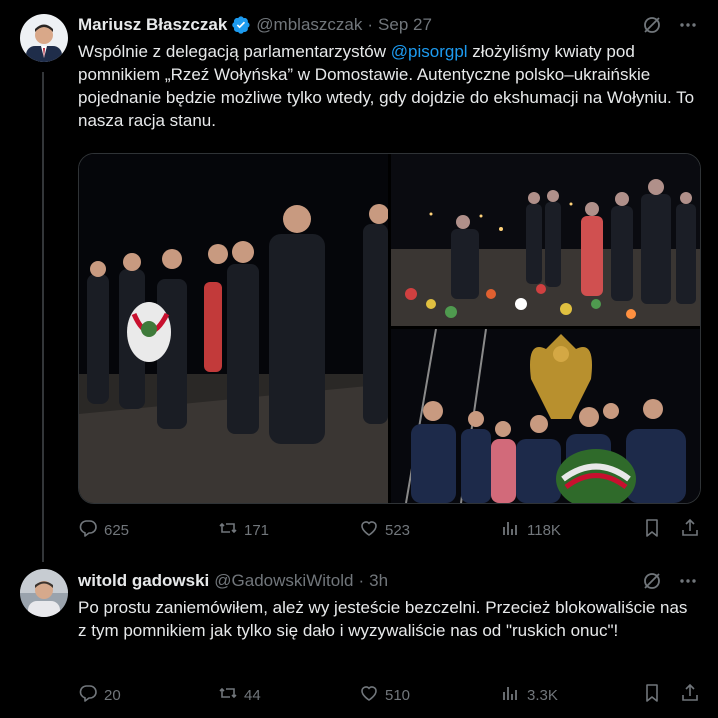 This screenshot has height=718, width=718. I want to click on repost-count: 171, so click(257, 530).